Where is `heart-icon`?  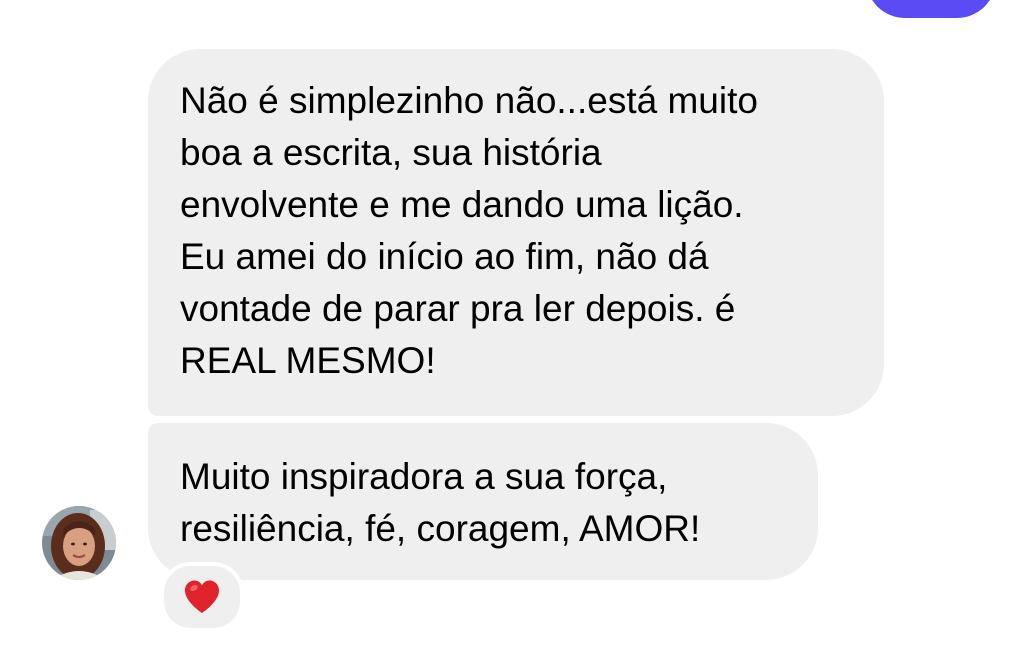 heart-icon is located at coordinates (202, 596).